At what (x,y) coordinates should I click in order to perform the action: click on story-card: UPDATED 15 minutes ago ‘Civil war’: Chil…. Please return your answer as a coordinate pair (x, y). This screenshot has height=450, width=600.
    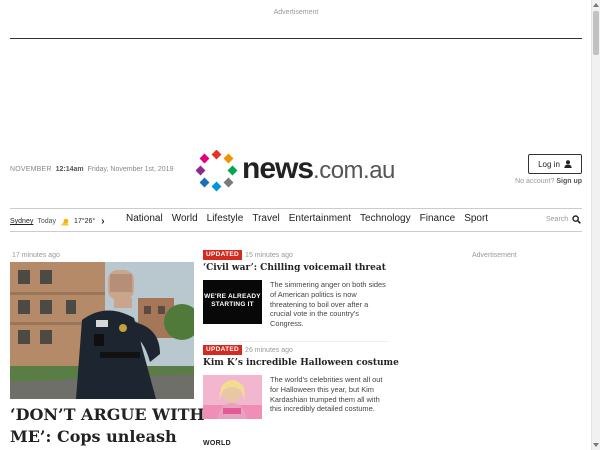
    Looking at the image, I should click on (296, 289).